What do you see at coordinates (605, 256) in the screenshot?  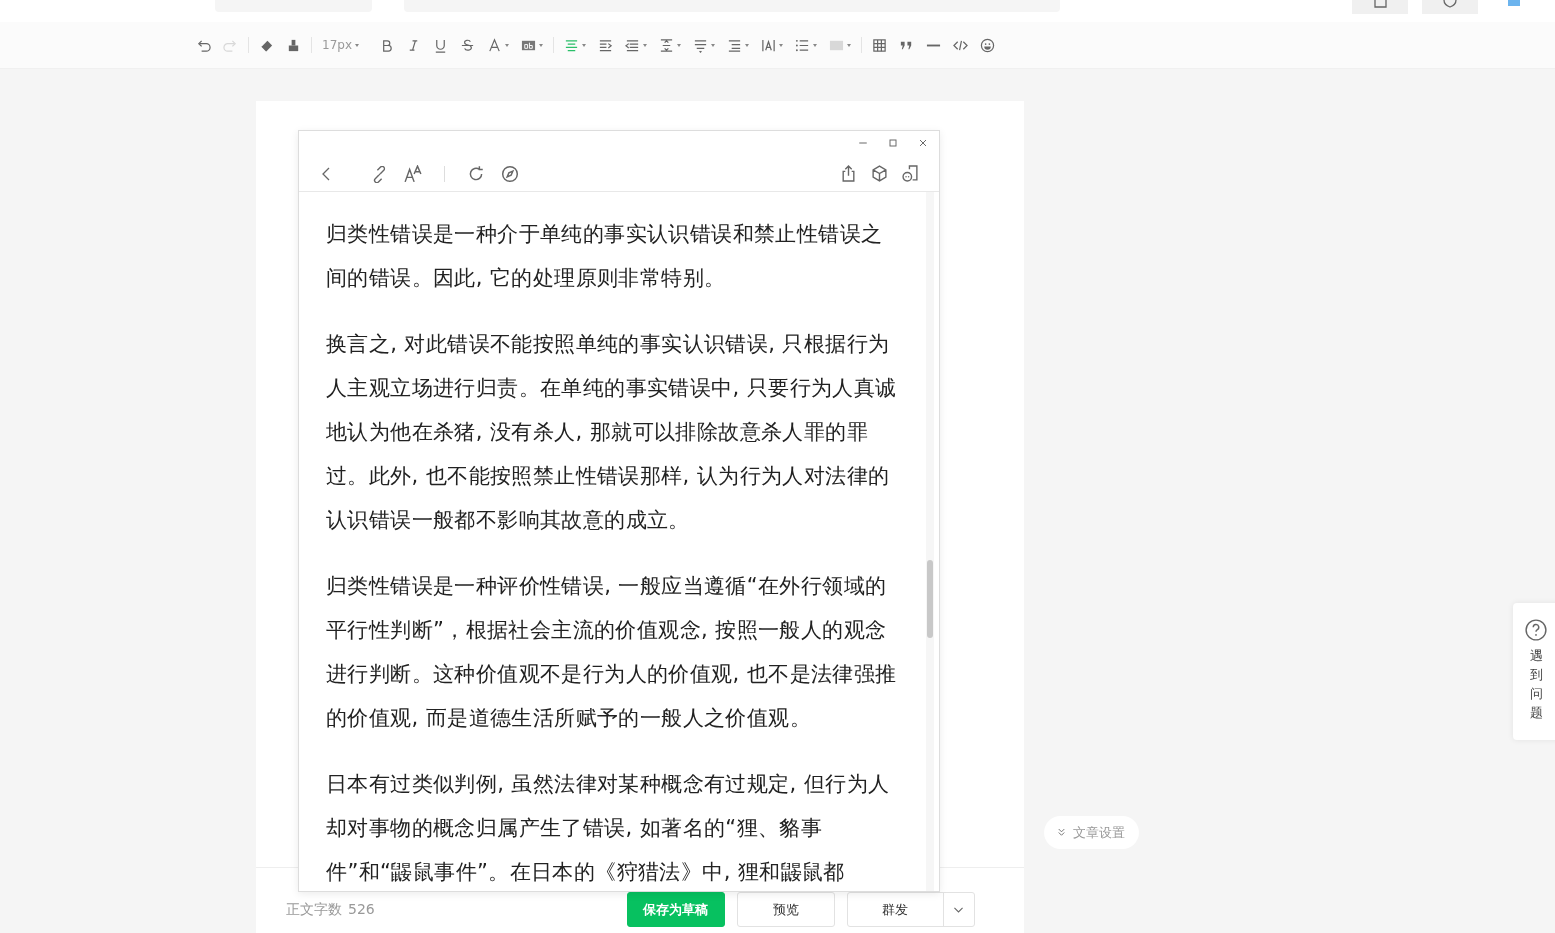 I see `paragraph: 归类性错误是一种介于单纯的事实认识错误和禁止性错误之间的错误。因此, 它的处理原则非常特别。` at bounding box center [605, 256].